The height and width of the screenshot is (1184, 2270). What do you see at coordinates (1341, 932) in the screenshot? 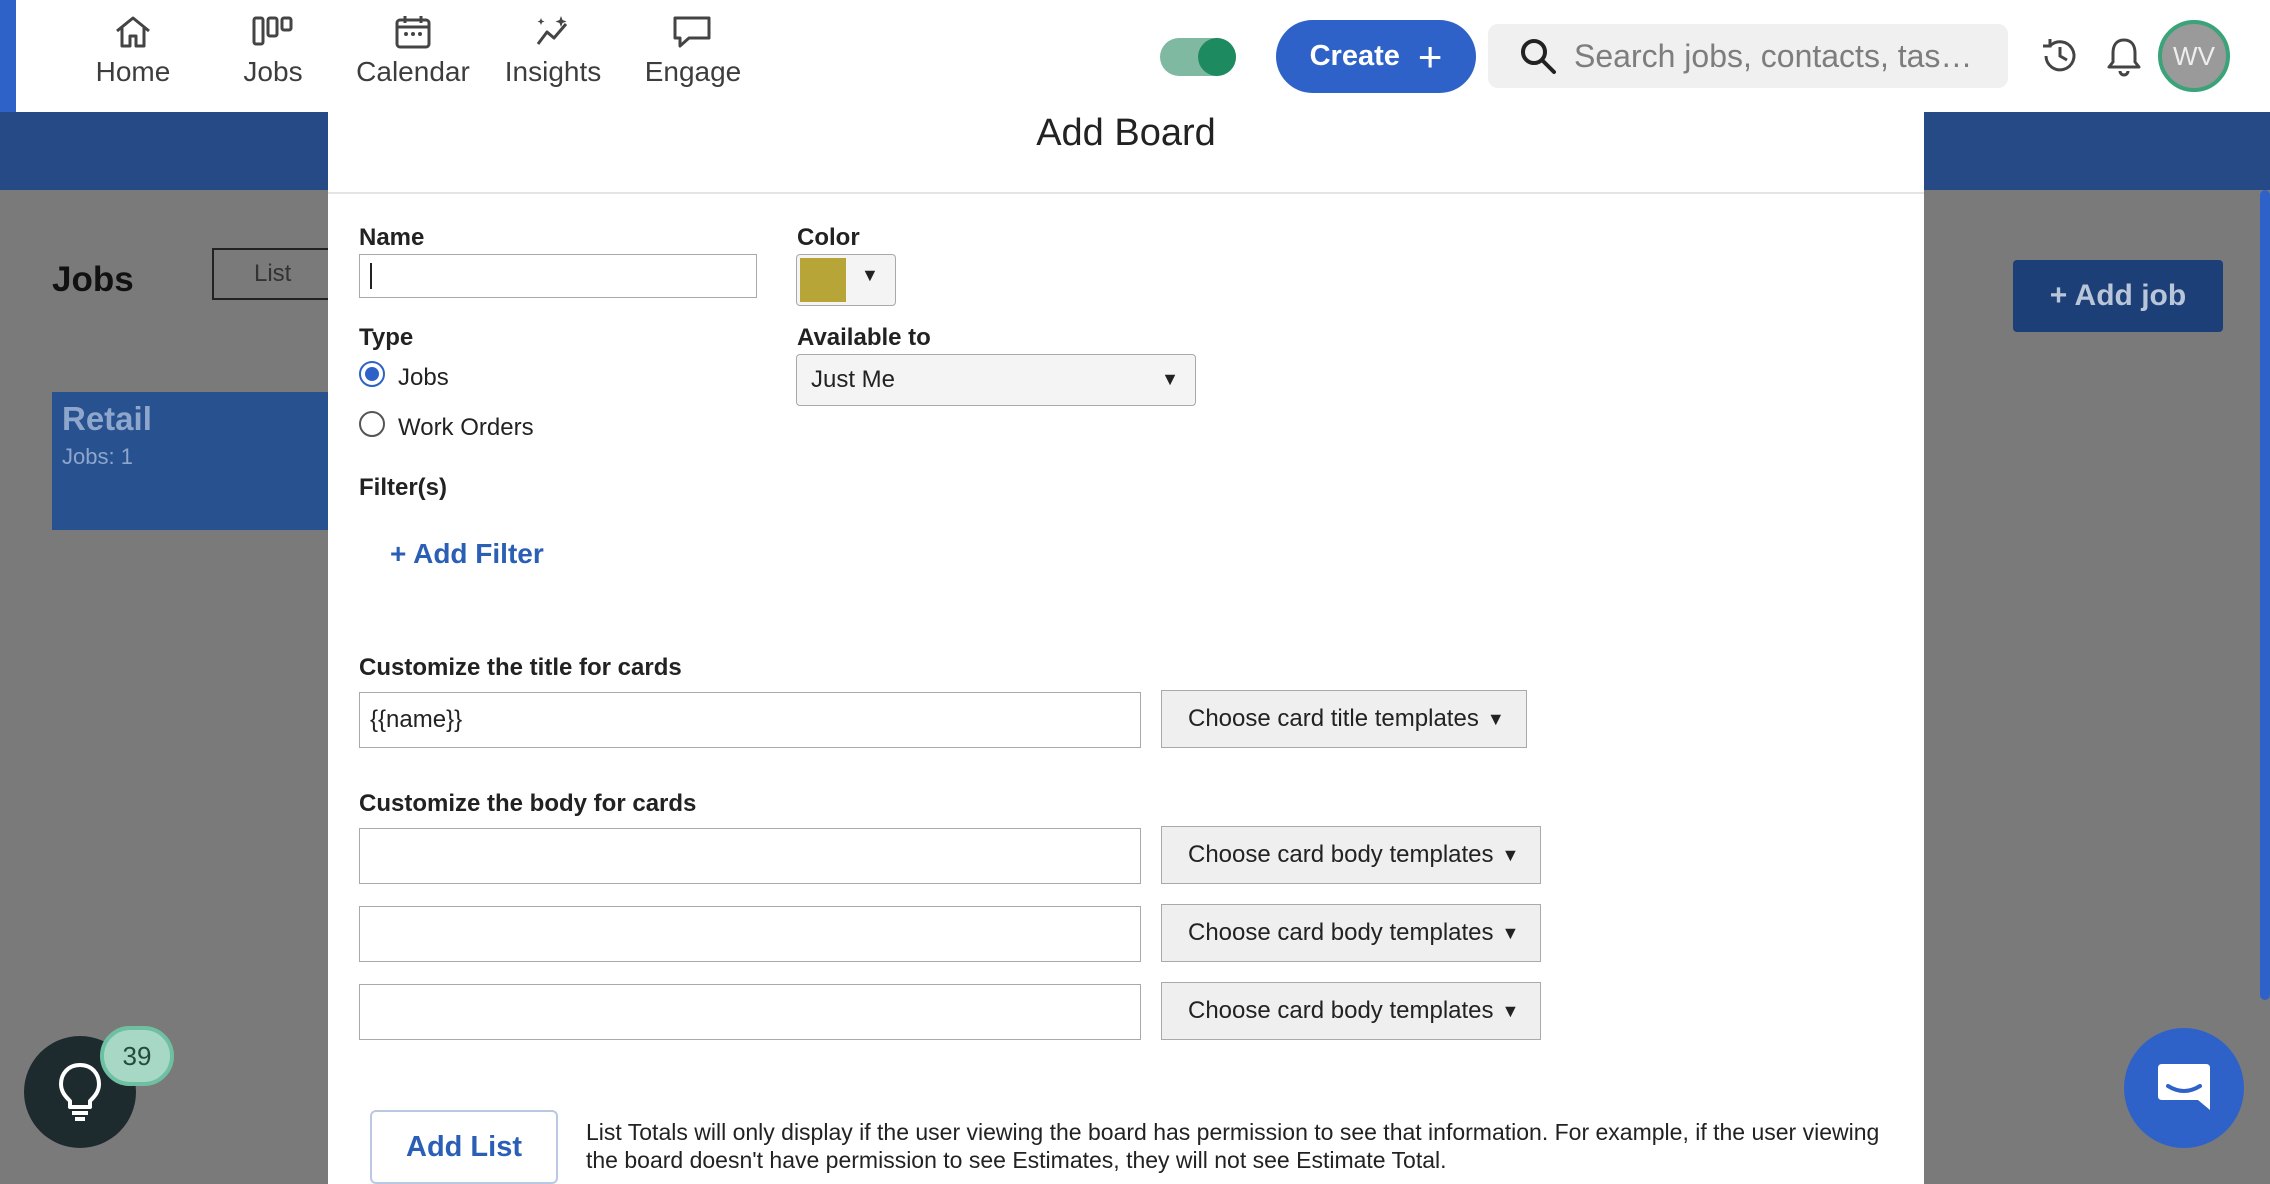
I see `card-body-template-label-2: Choose card body templates` at bounding box center [1341, 932].